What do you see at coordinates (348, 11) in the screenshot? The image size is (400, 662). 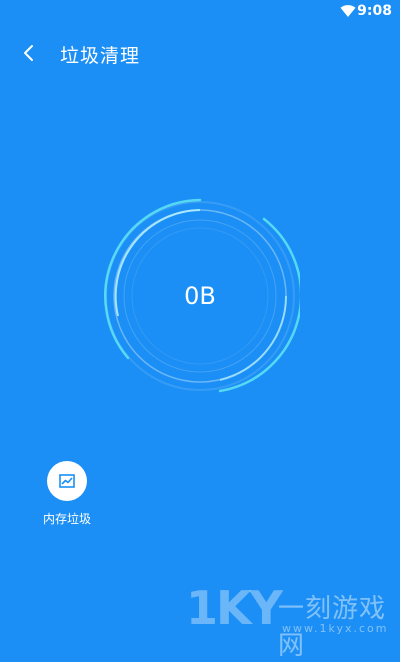 I see `wifi-icon` at bounding box center [348, 11].